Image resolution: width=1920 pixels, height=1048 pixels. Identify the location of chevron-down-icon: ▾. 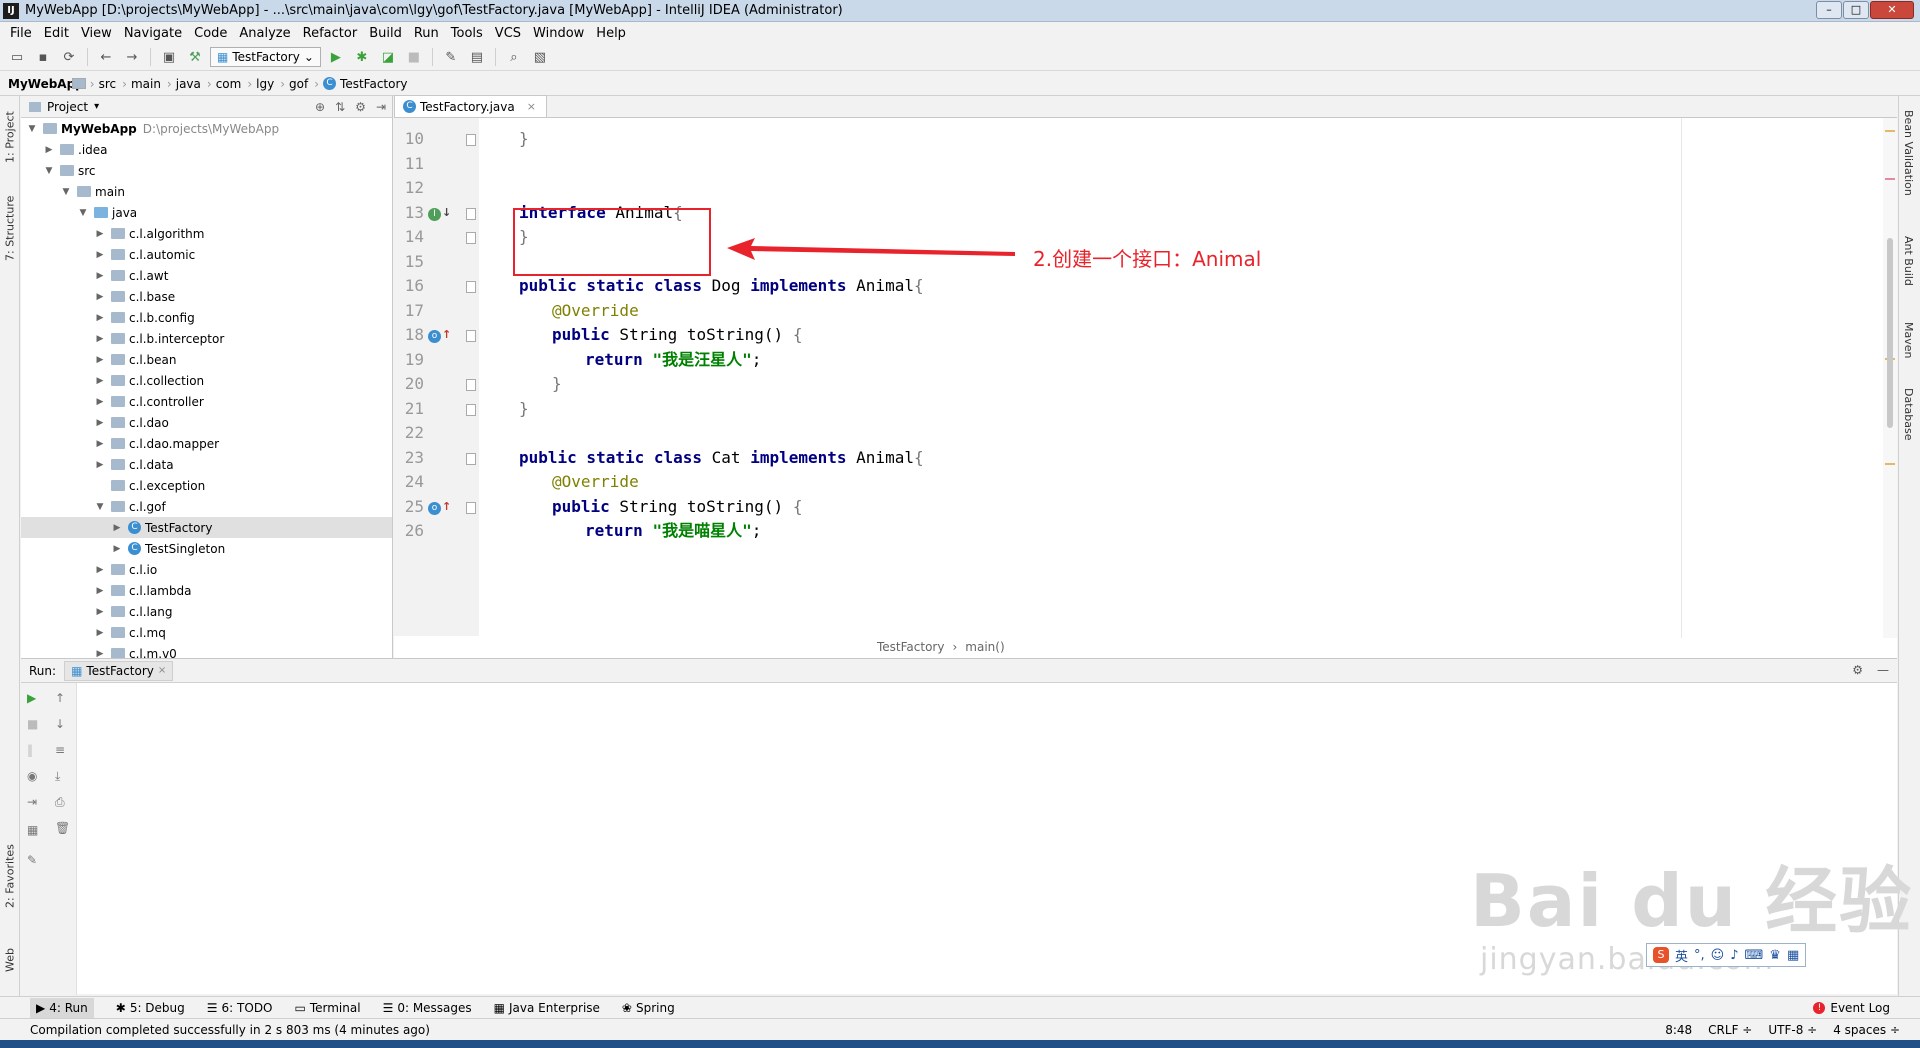
(96, 106).